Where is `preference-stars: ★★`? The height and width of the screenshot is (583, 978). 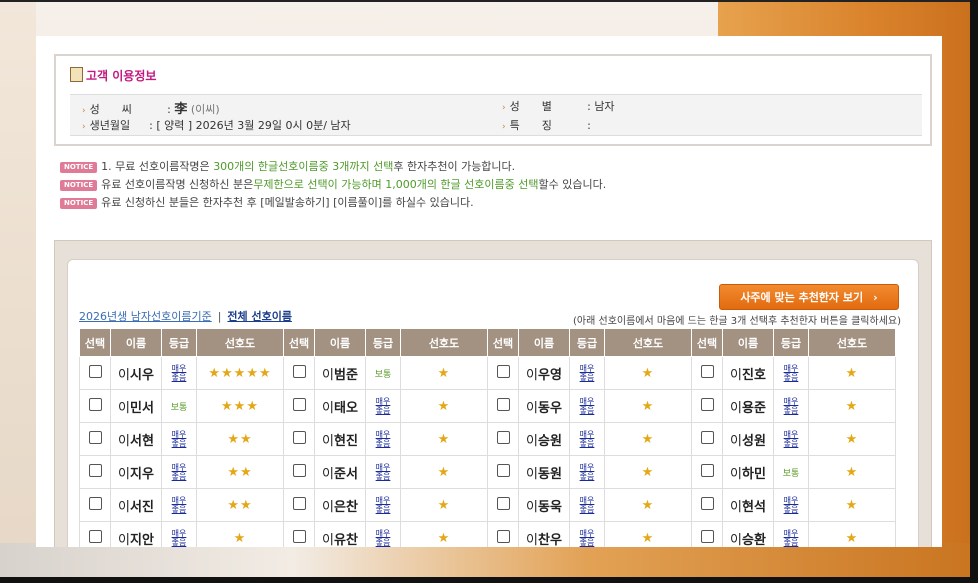 preference-stars: ★★ is located at coordinates (239, 505).